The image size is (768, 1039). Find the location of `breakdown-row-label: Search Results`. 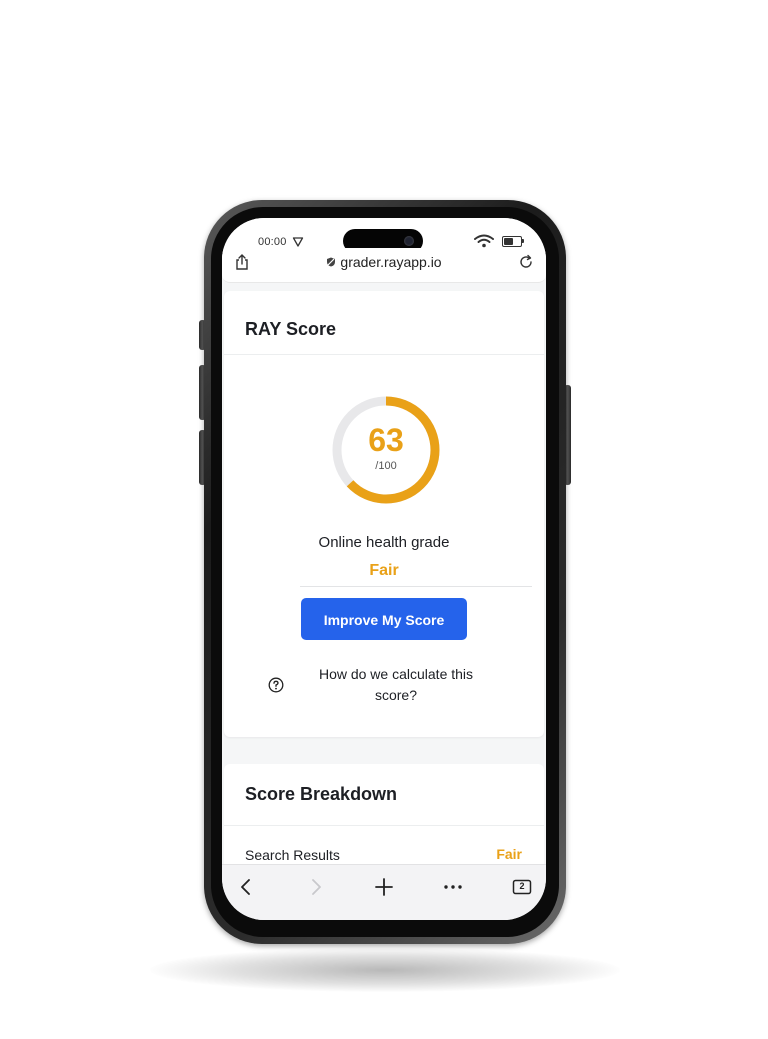

breakdown-row-label: Search Results is located at coordinates (292, 855).